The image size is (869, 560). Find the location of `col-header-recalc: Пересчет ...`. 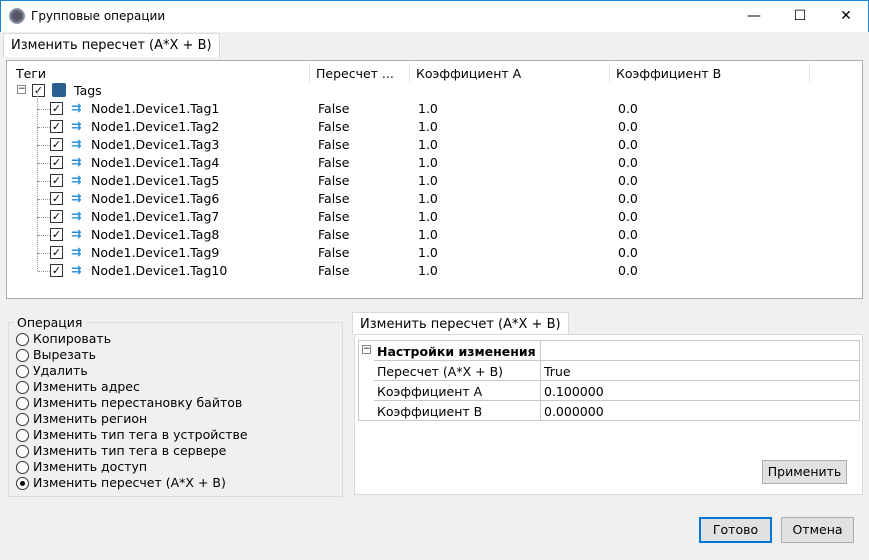

col-header-recalc: Пересчет ... is located at coordinates (360, 73).